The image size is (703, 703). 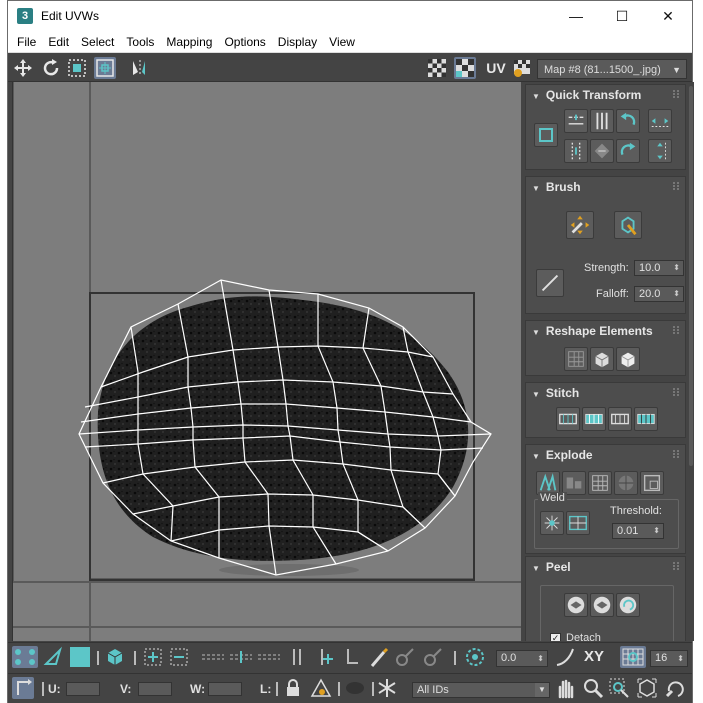 I want to click on explode-sphere-button, so click(x=626, y=483).